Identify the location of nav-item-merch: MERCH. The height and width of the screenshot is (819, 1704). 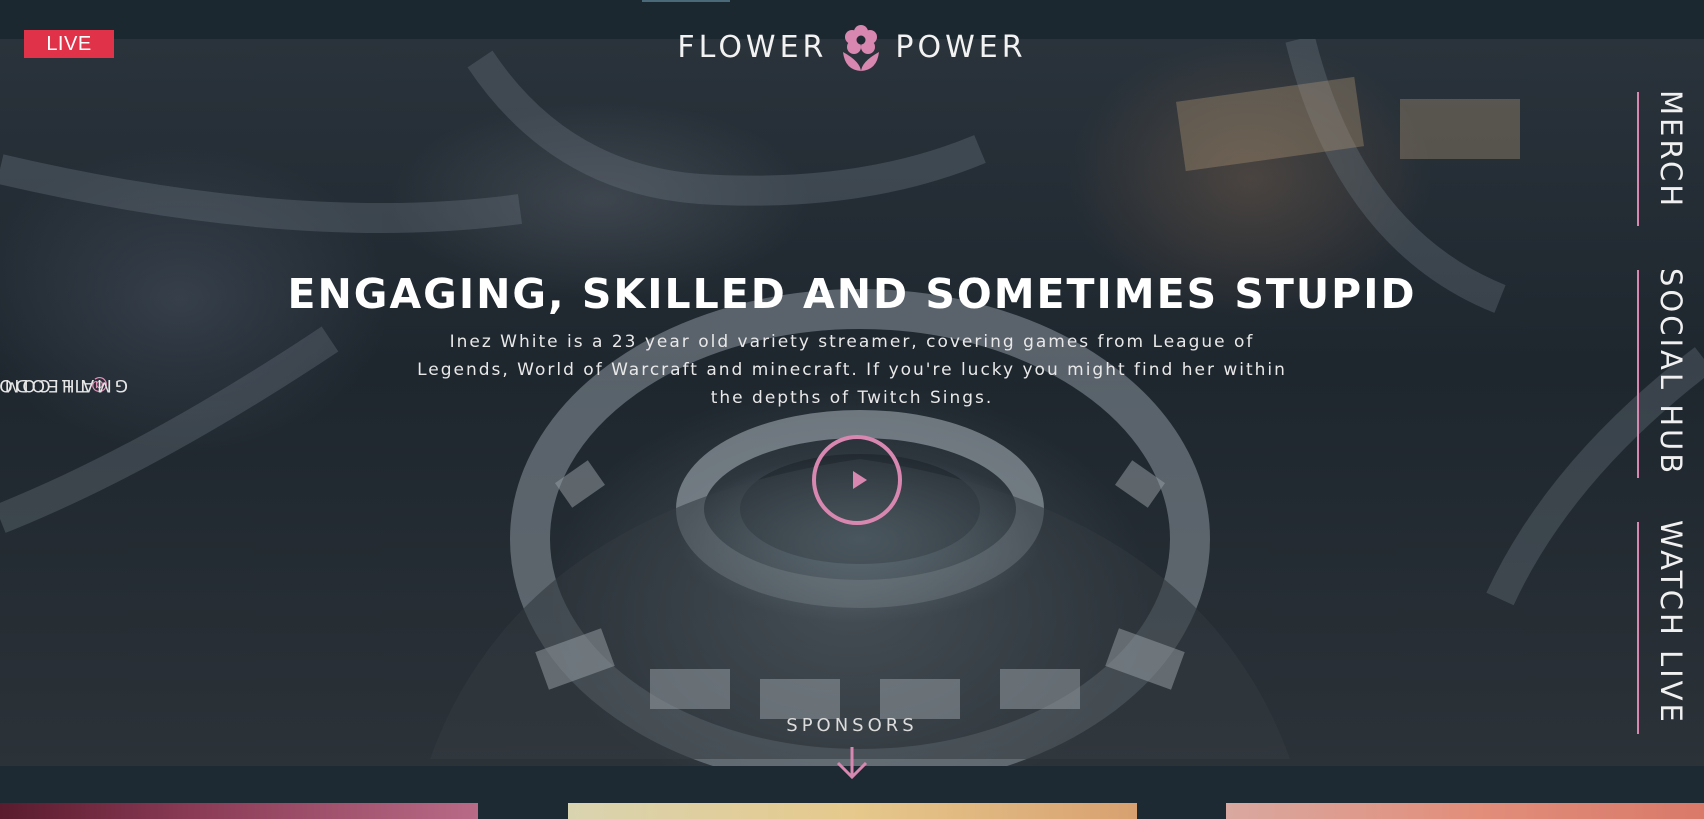
(1666, 159).